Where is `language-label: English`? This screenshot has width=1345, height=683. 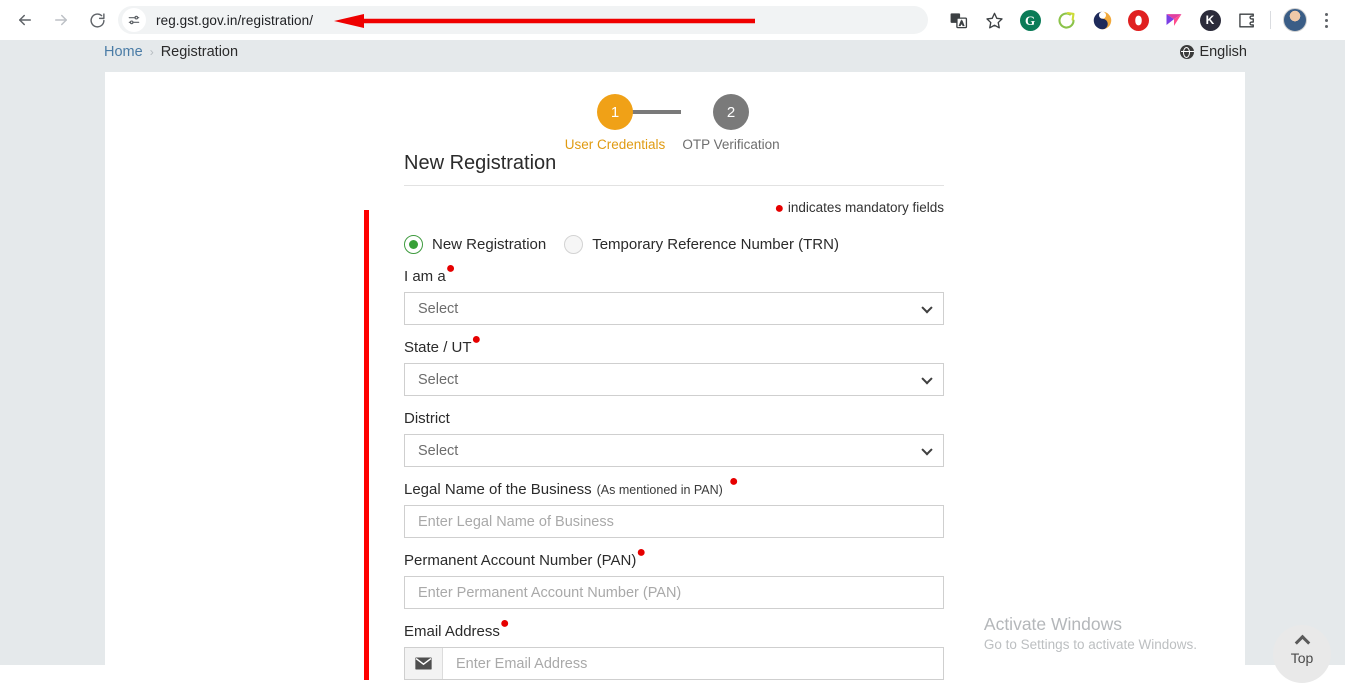 language-label: English is located at coordinates (1223, 52).